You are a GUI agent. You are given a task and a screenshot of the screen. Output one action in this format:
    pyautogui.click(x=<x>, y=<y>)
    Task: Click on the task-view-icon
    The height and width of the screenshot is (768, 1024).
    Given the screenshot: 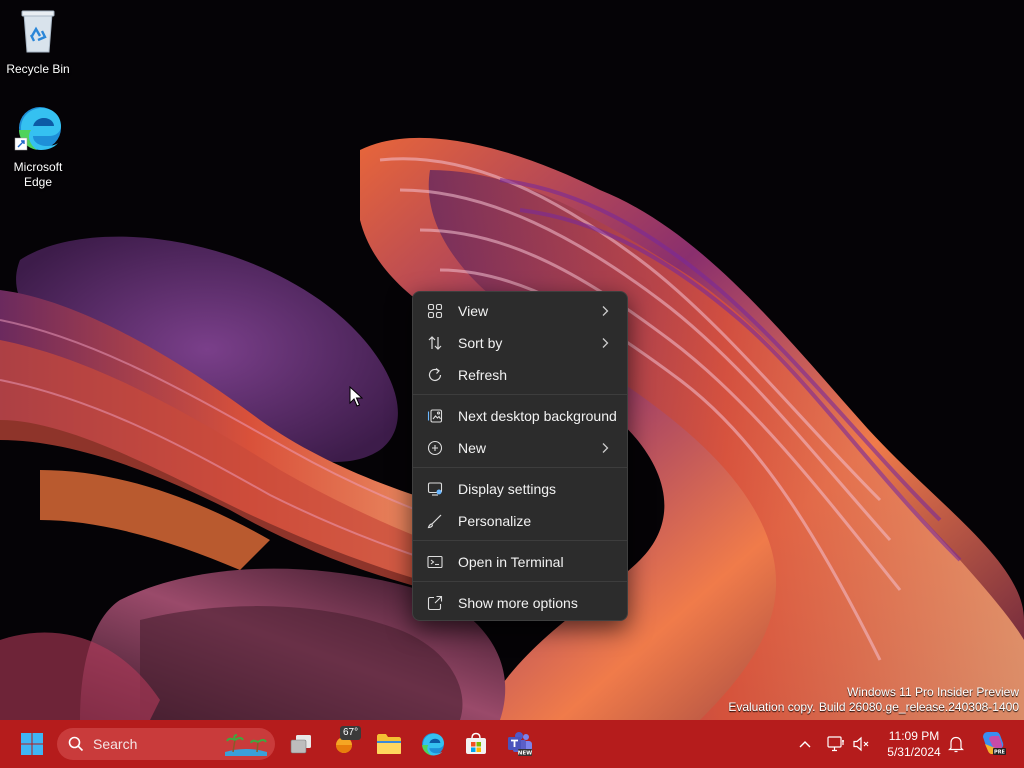 What is the action you would take?
    pyautogui.click(x=300, y=744)
    